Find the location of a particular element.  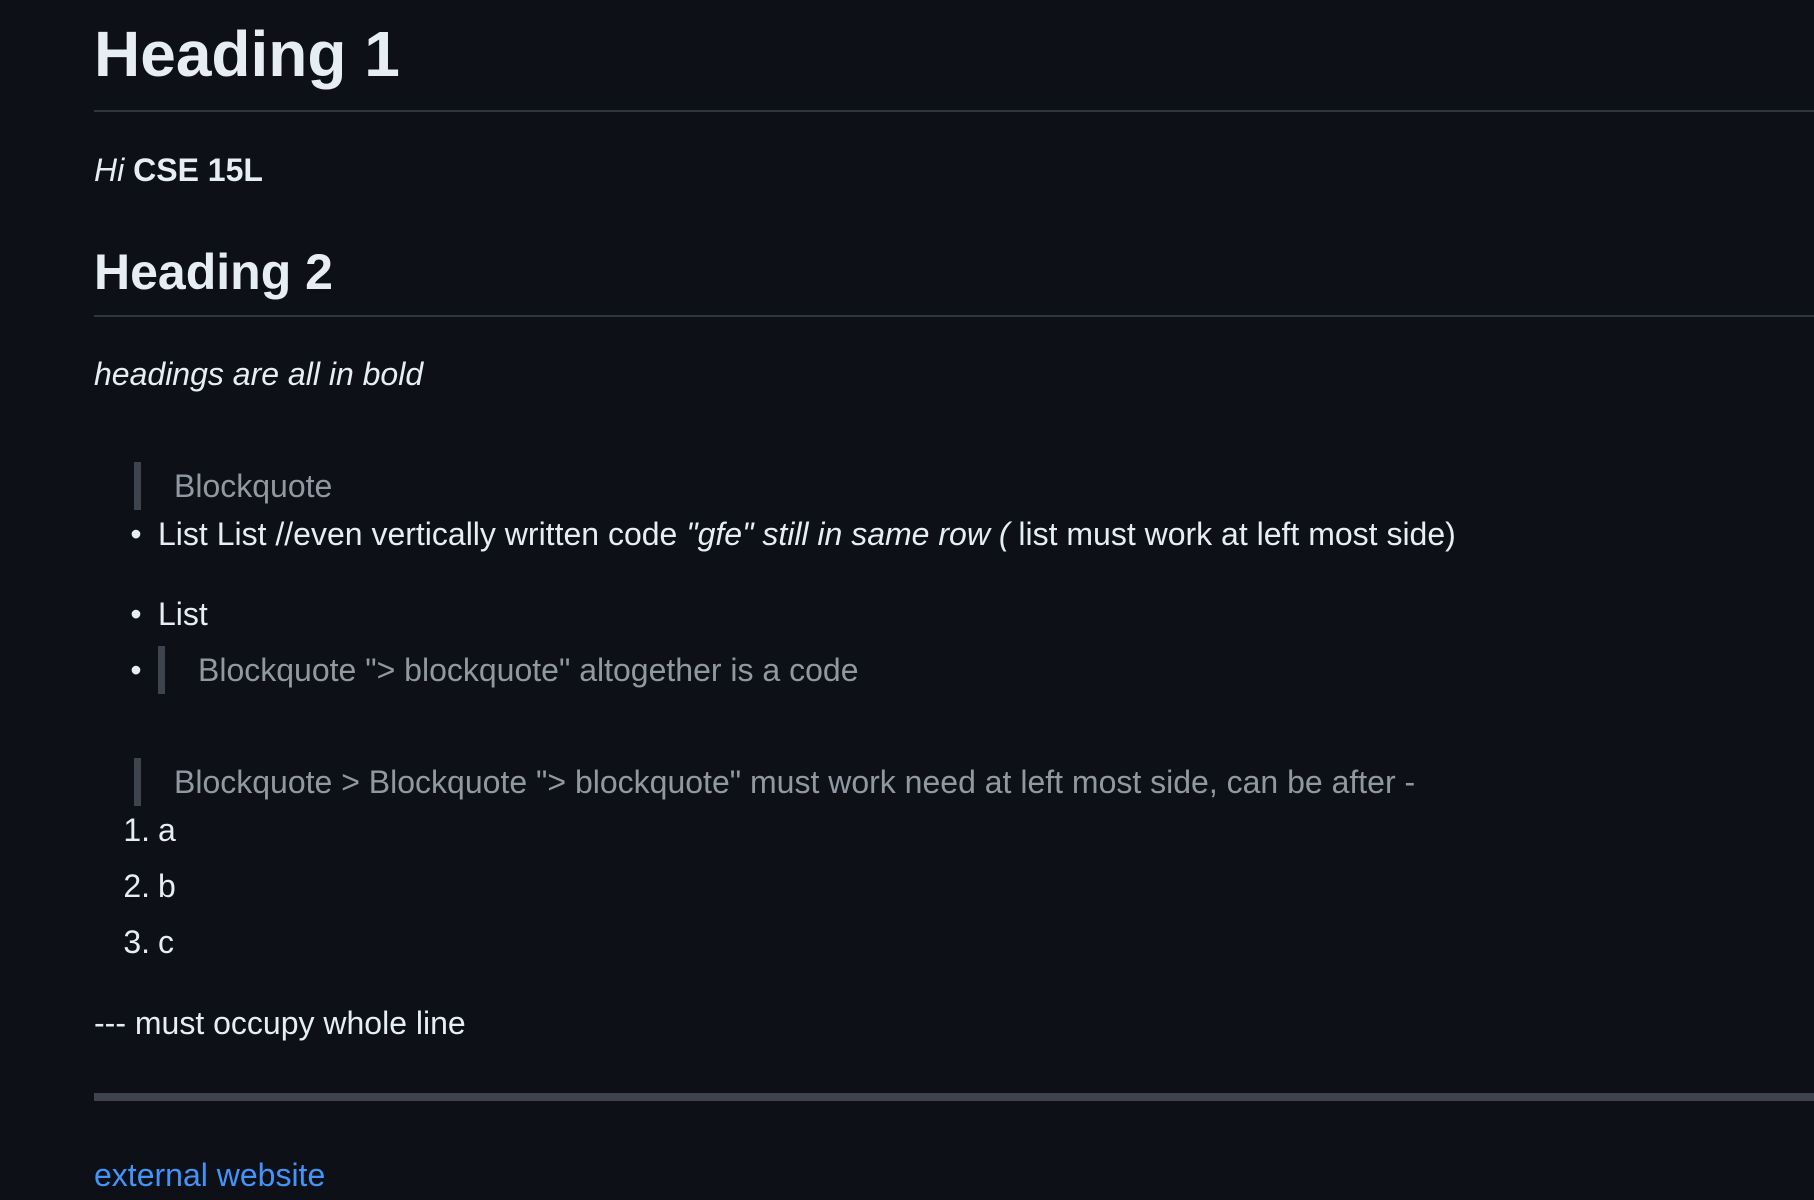

ordered-list-item-2: 2. b is located at coordinates (294, 886).